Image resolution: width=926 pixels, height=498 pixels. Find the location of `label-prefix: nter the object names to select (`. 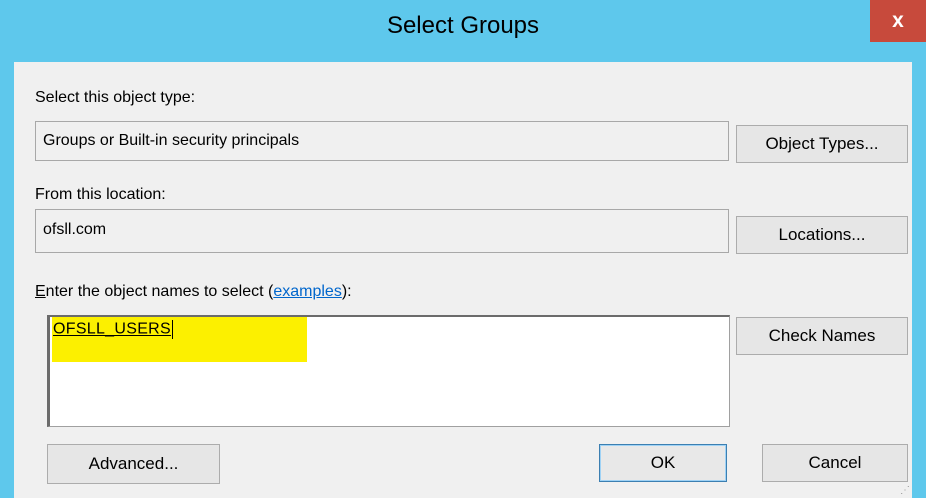

label-prefix: nter the object names to select ( is located at coordinates (159, 291).